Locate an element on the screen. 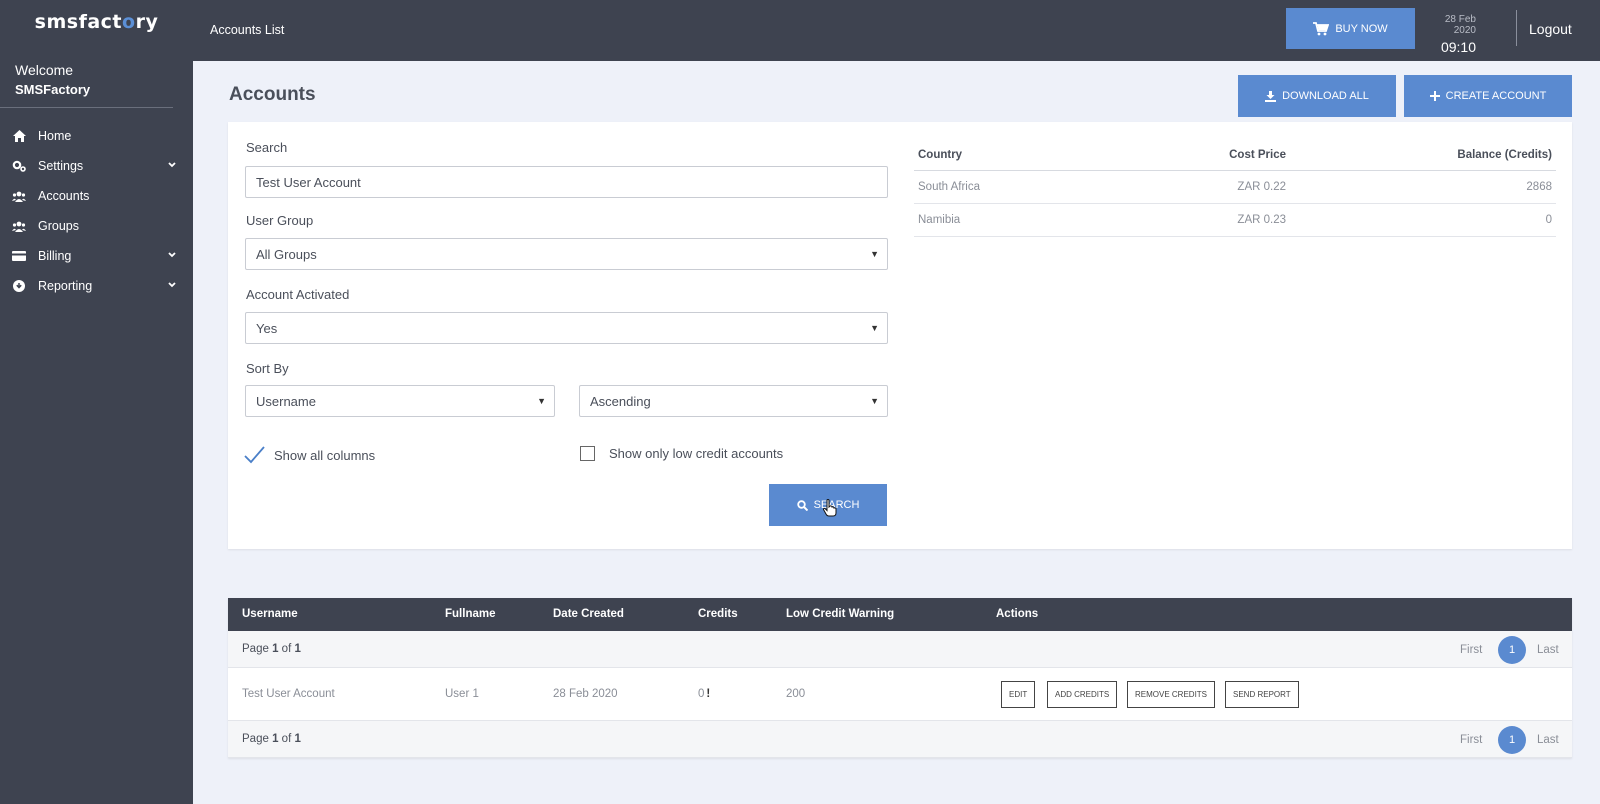 This screenshot has height=804, width=1600. sidebar-item-reporting: Reporting is located at coordinates (96, 286).